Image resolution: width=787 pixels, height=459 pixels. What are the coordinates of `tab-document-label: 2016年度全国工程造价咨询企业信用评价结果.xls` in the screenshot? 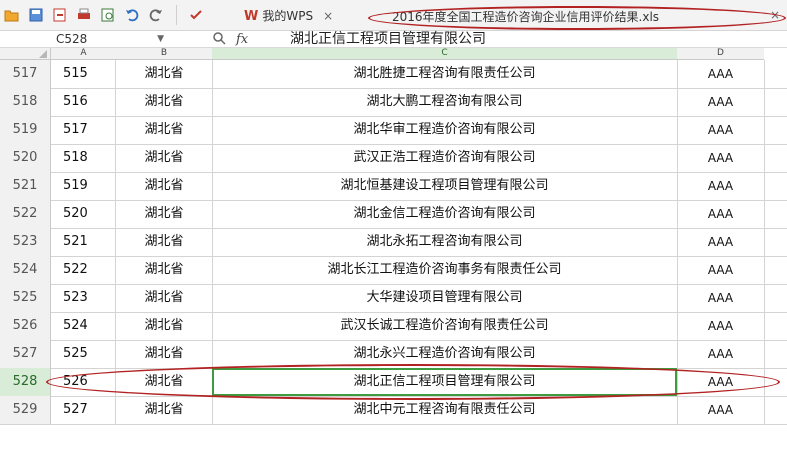 It's located at (526, 17).